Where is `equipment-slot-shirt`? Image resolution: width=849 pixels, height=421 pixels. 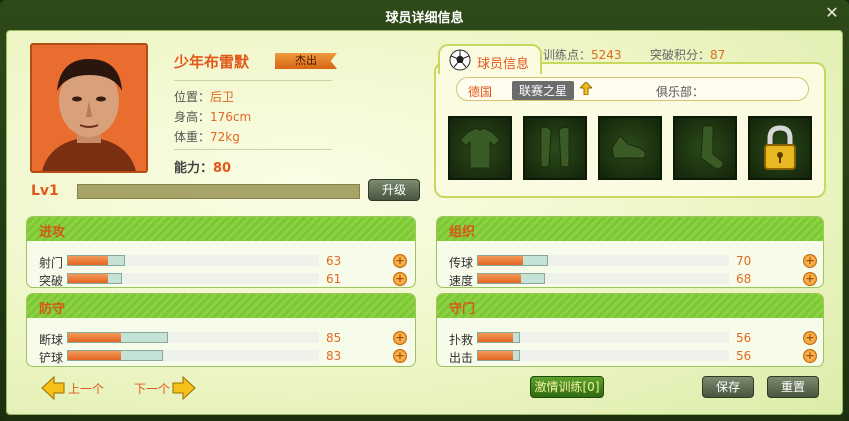
equipment-slot-shirt is located at coordinates (480, 148).